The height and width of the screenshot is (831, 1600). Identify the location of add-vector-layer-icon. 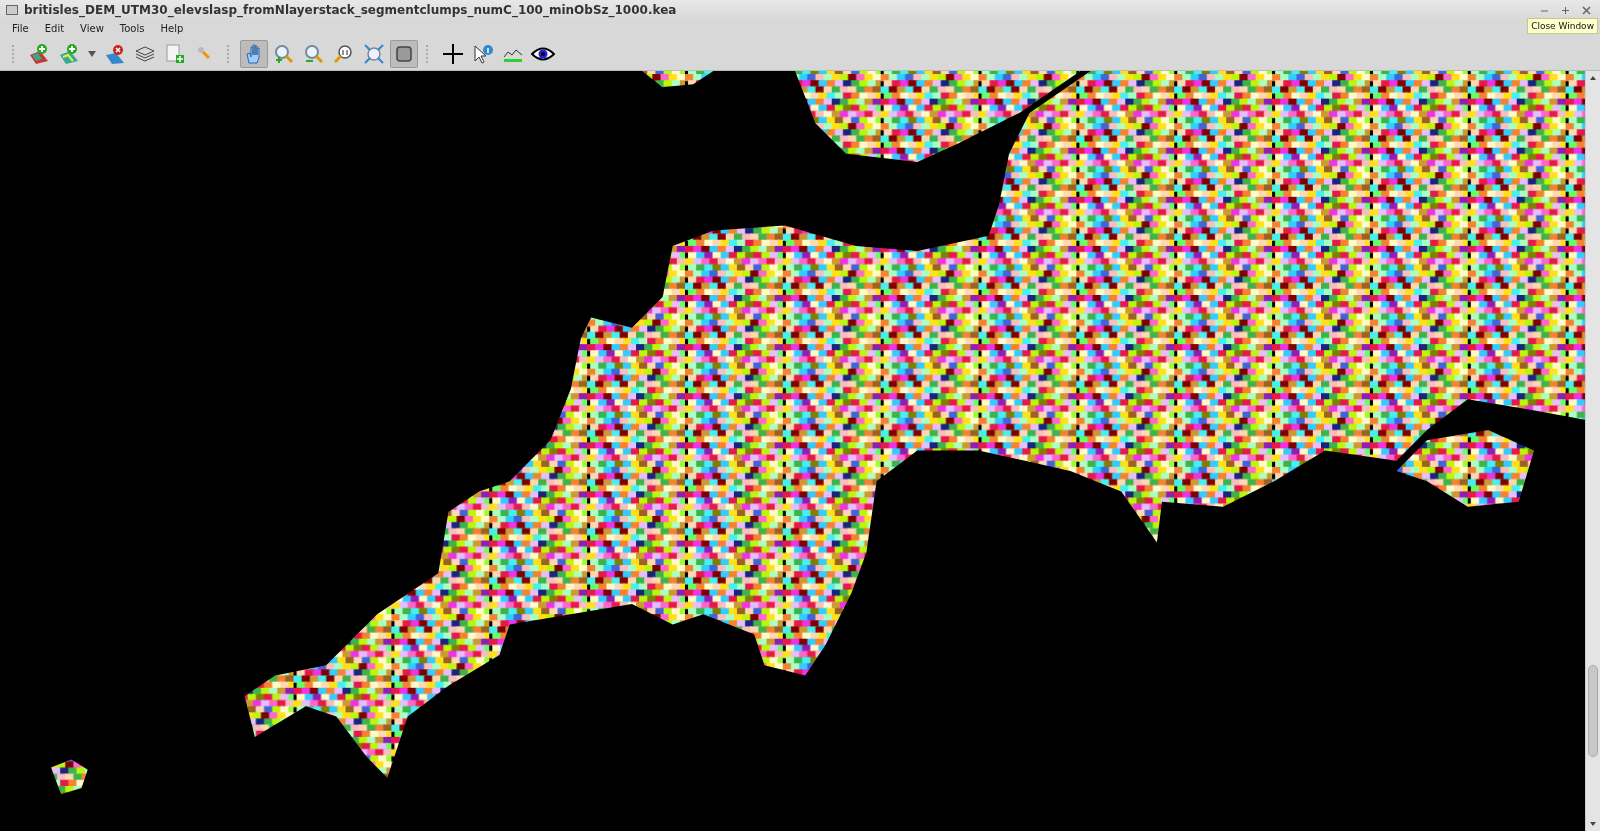
(69, 53).